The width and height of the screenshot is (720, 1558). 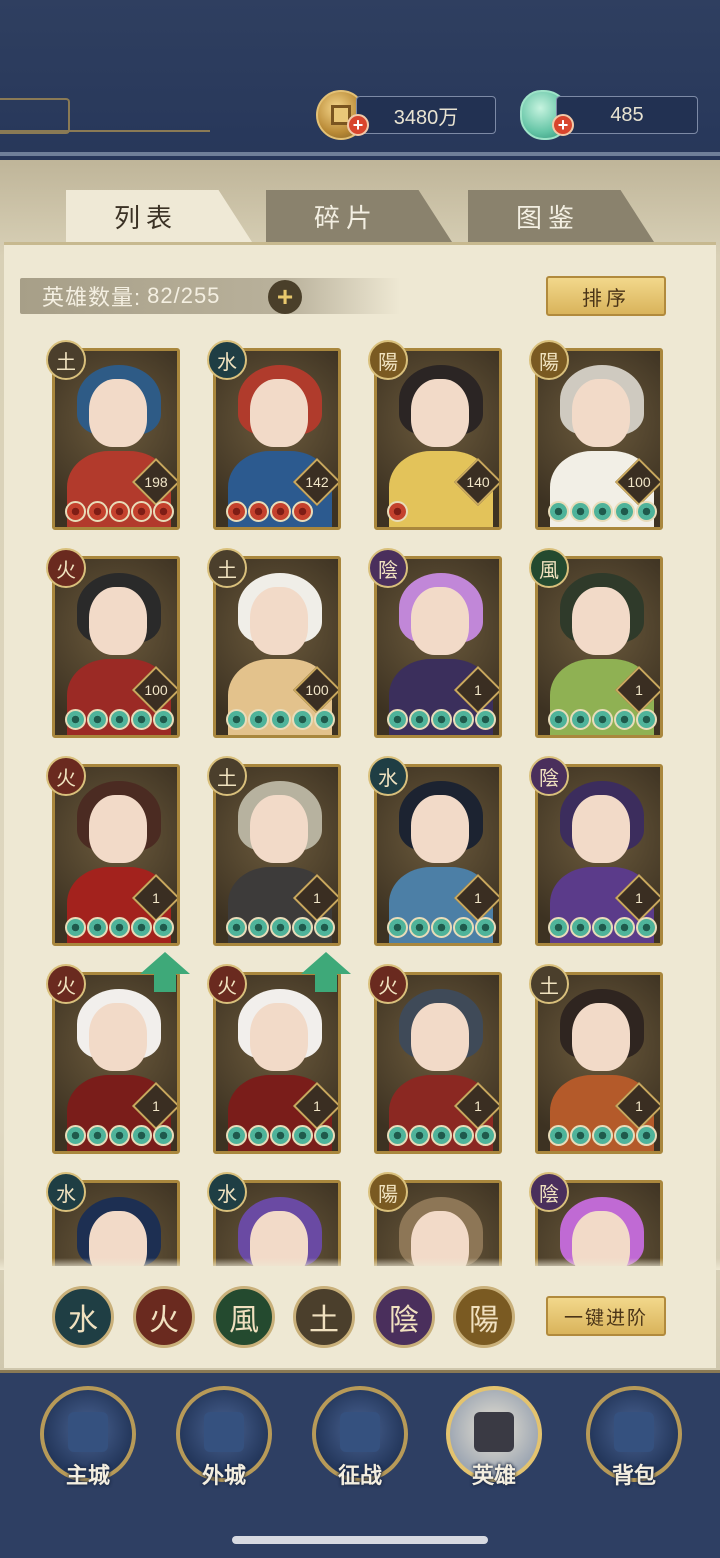 What do you see at coordinates (345, 217) in the screenshot?
I see `tab-fragments-label: 碎片` at bounding box center [345, 217].